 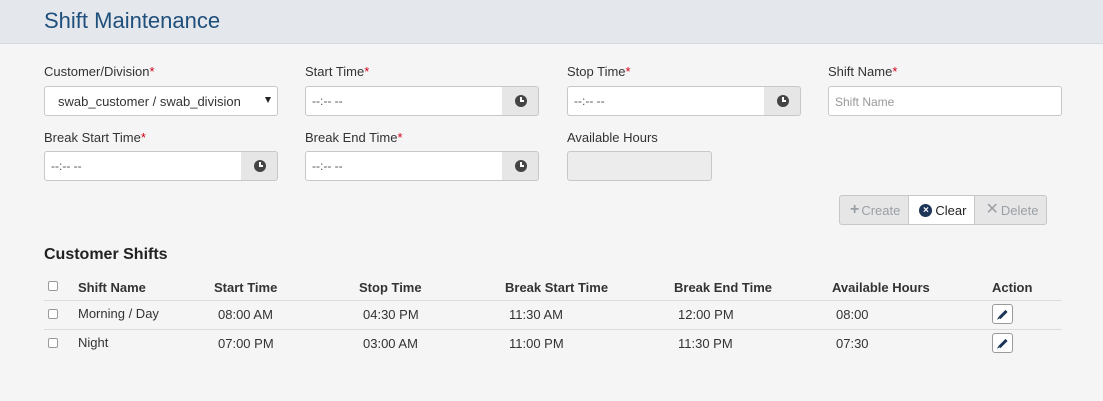 What do you see at coordinates (551, 22) in the screenshot?
I see `page-header: Shift Maintenance` at bounding box center [551, 22].